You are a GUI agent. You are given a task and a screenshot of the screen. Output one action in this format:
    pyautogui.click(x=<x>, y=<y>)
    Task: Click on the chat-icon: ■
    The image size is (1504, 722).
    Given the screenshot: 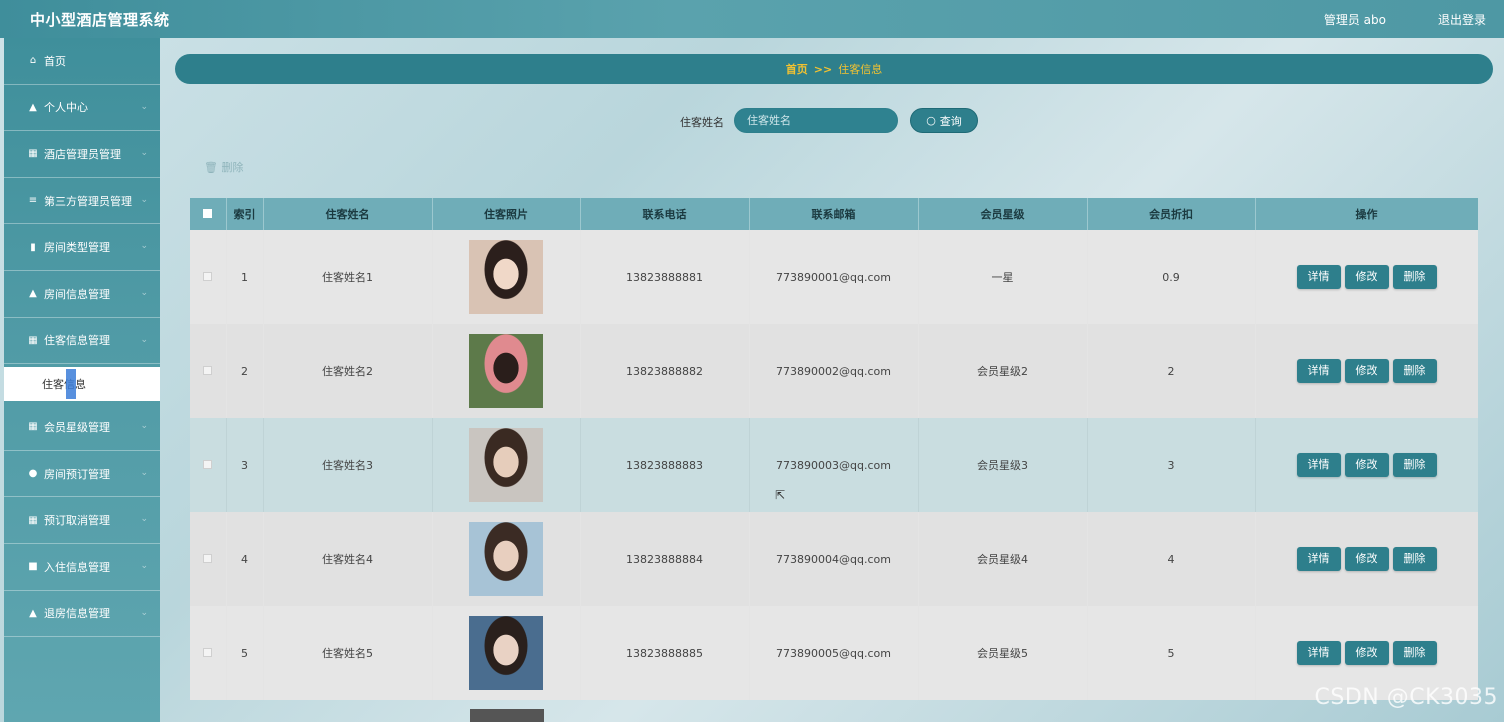 What is the action you would take?
    pyautogui.click(x=33, y=567)
    